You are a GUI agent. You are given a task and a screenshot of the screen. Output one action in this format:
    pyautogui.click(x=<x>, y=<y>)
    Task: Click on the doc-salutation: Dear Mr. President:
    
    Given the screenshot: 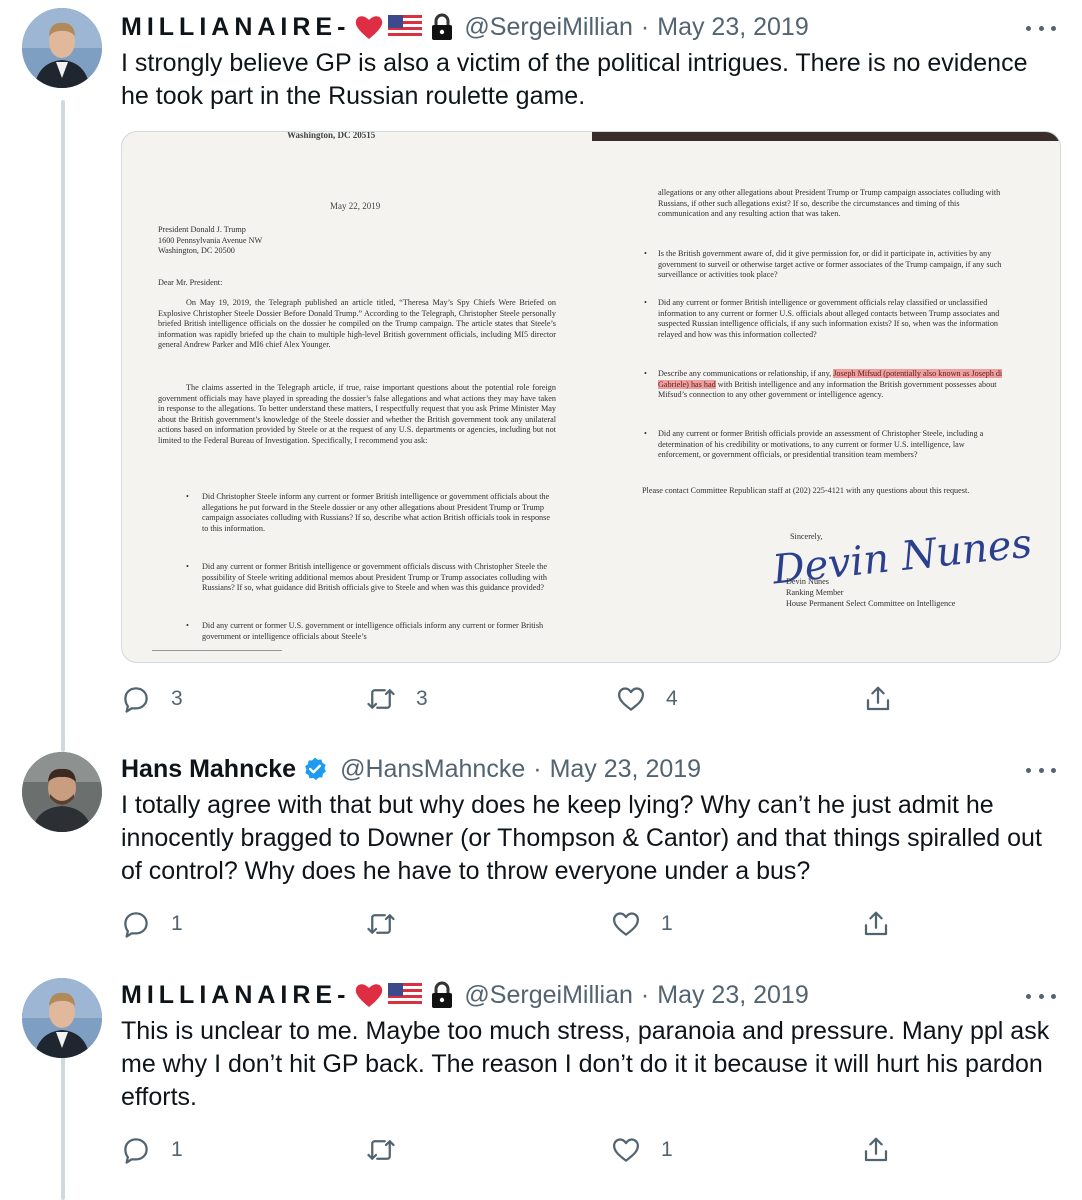 What is the action you would take?
    pyautogui.click(x=190, y=282)
    